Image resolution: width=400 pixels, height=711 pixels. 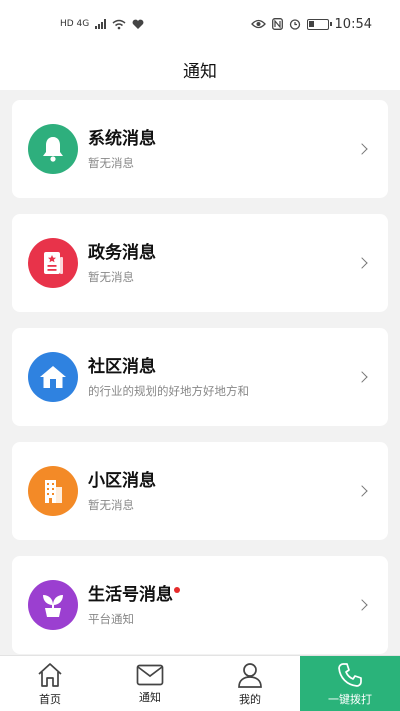 I want to click on message-item-government: 政务消息 暂无消息, so click(x=200, y=263).